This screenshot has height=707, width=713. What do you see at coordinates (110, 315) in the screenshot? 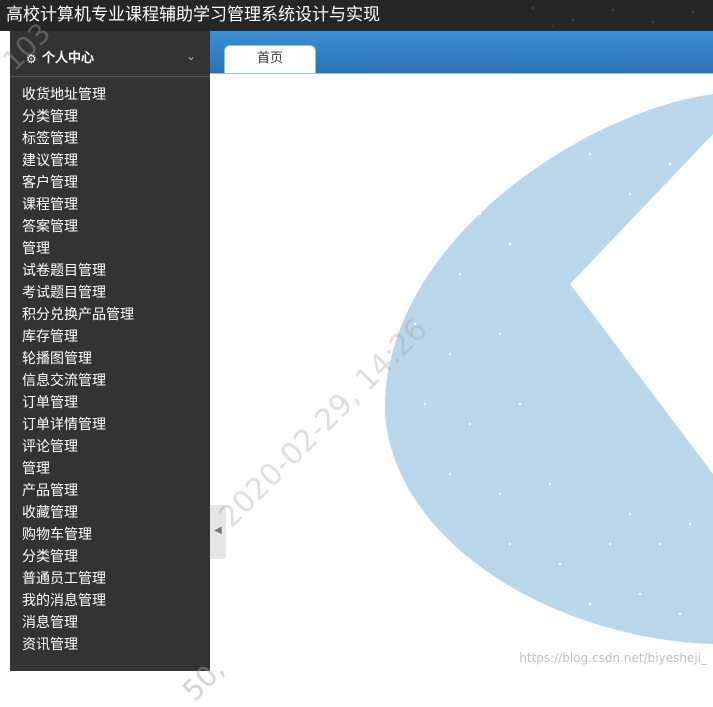
I see `sidebar-item: 积分兑换产品管理` at bounding box center [110, 315].